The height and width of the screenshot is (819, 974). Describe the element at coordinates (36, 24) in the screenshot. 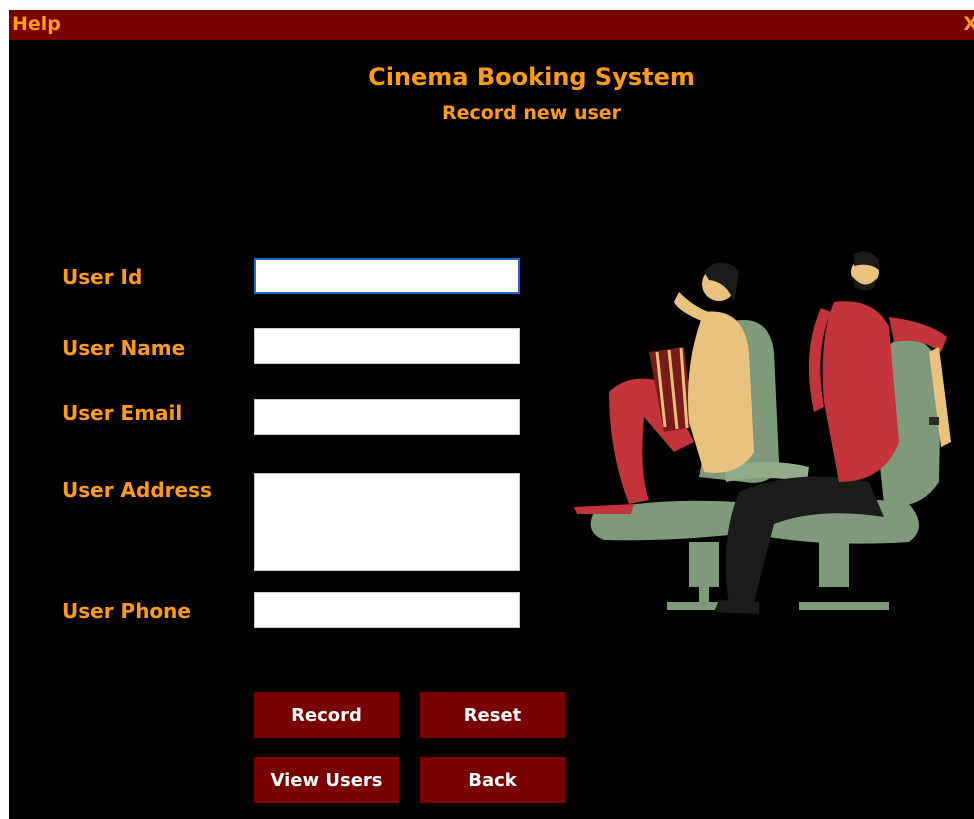

I see `help-menu: Help` at that location.